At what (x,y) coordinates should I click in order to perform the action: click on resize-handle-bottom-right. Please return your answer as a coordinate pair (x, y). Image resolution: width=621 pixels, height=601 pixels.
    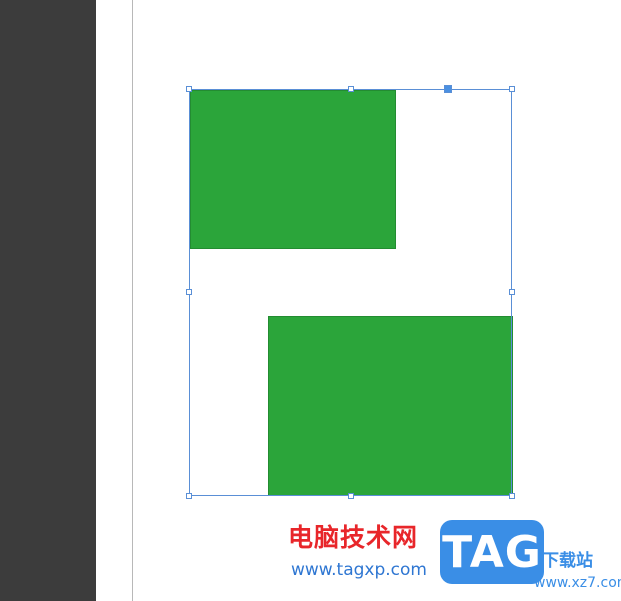
    Looking at the image, I should click on (512, 496).